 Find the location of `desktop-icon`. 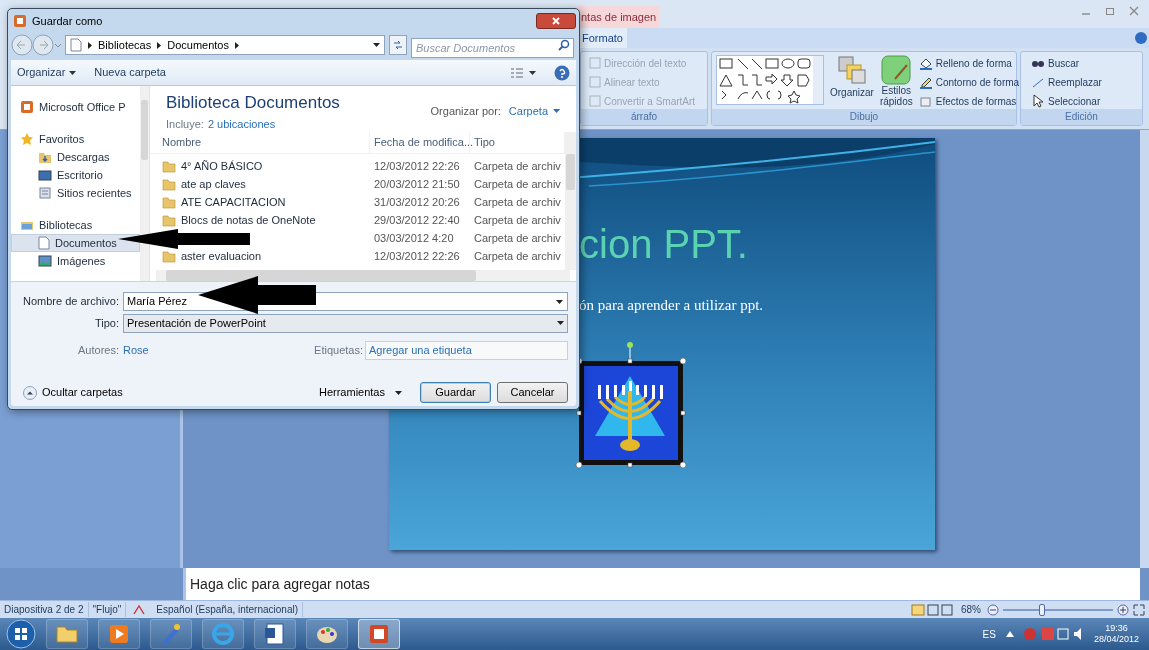

desktop-icon is located at coordinates (45, 175).